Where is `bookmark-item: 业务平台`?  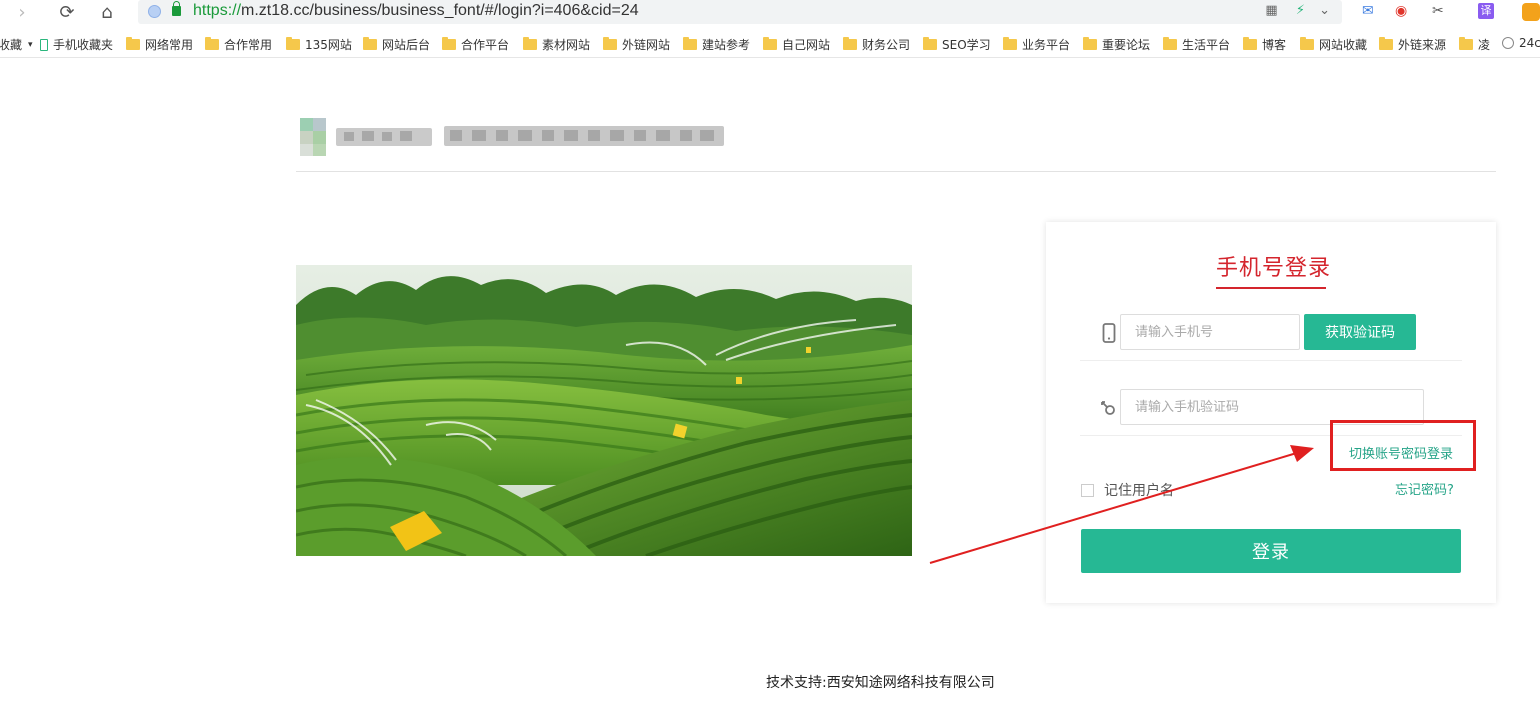 bookmark-item: 业务平台 is located at coordinates (1036, 44).